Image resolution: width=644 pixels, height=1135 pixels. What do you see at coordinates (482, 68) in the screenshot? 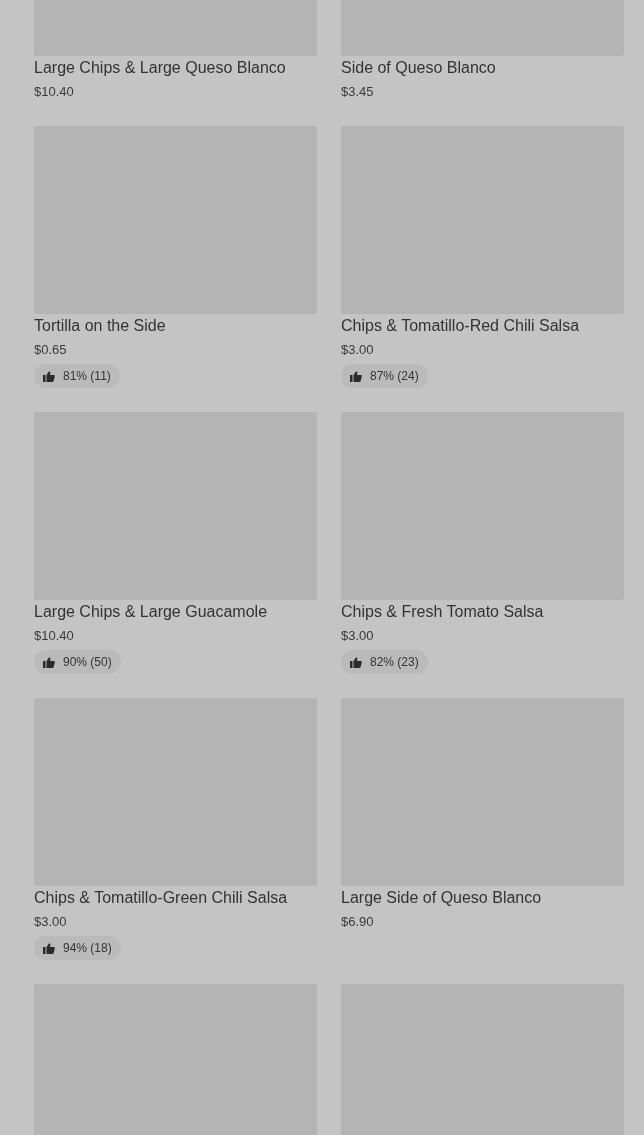
I see `item-name: Side of Queso Blanco` at bounding box center [482, 68].